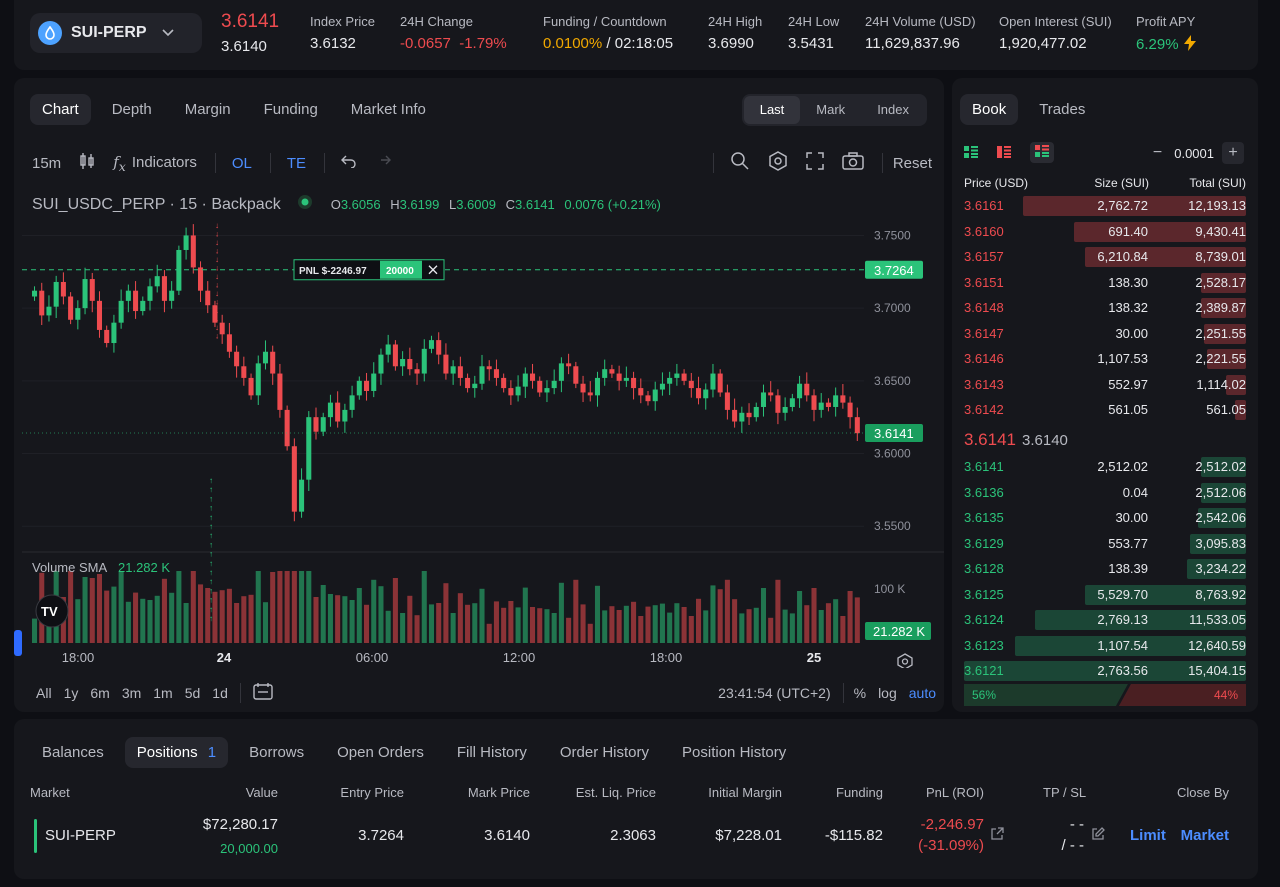  What do you see at coordinates (1135, 492) in the screenshot?
I see `bid-size: 0.04` at bounding box center [1135, 492].